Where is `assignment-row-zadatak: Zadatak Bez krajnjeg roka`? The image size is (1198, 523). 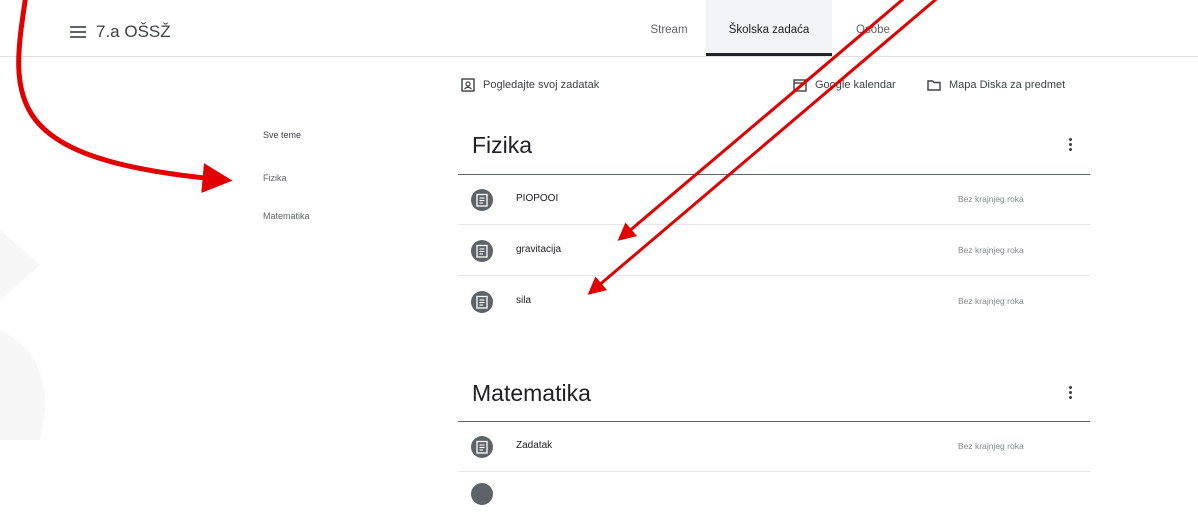
assignment-row-zadatak: Zadatak Bez krajnjeg roka is located at coordinates (774, 447).